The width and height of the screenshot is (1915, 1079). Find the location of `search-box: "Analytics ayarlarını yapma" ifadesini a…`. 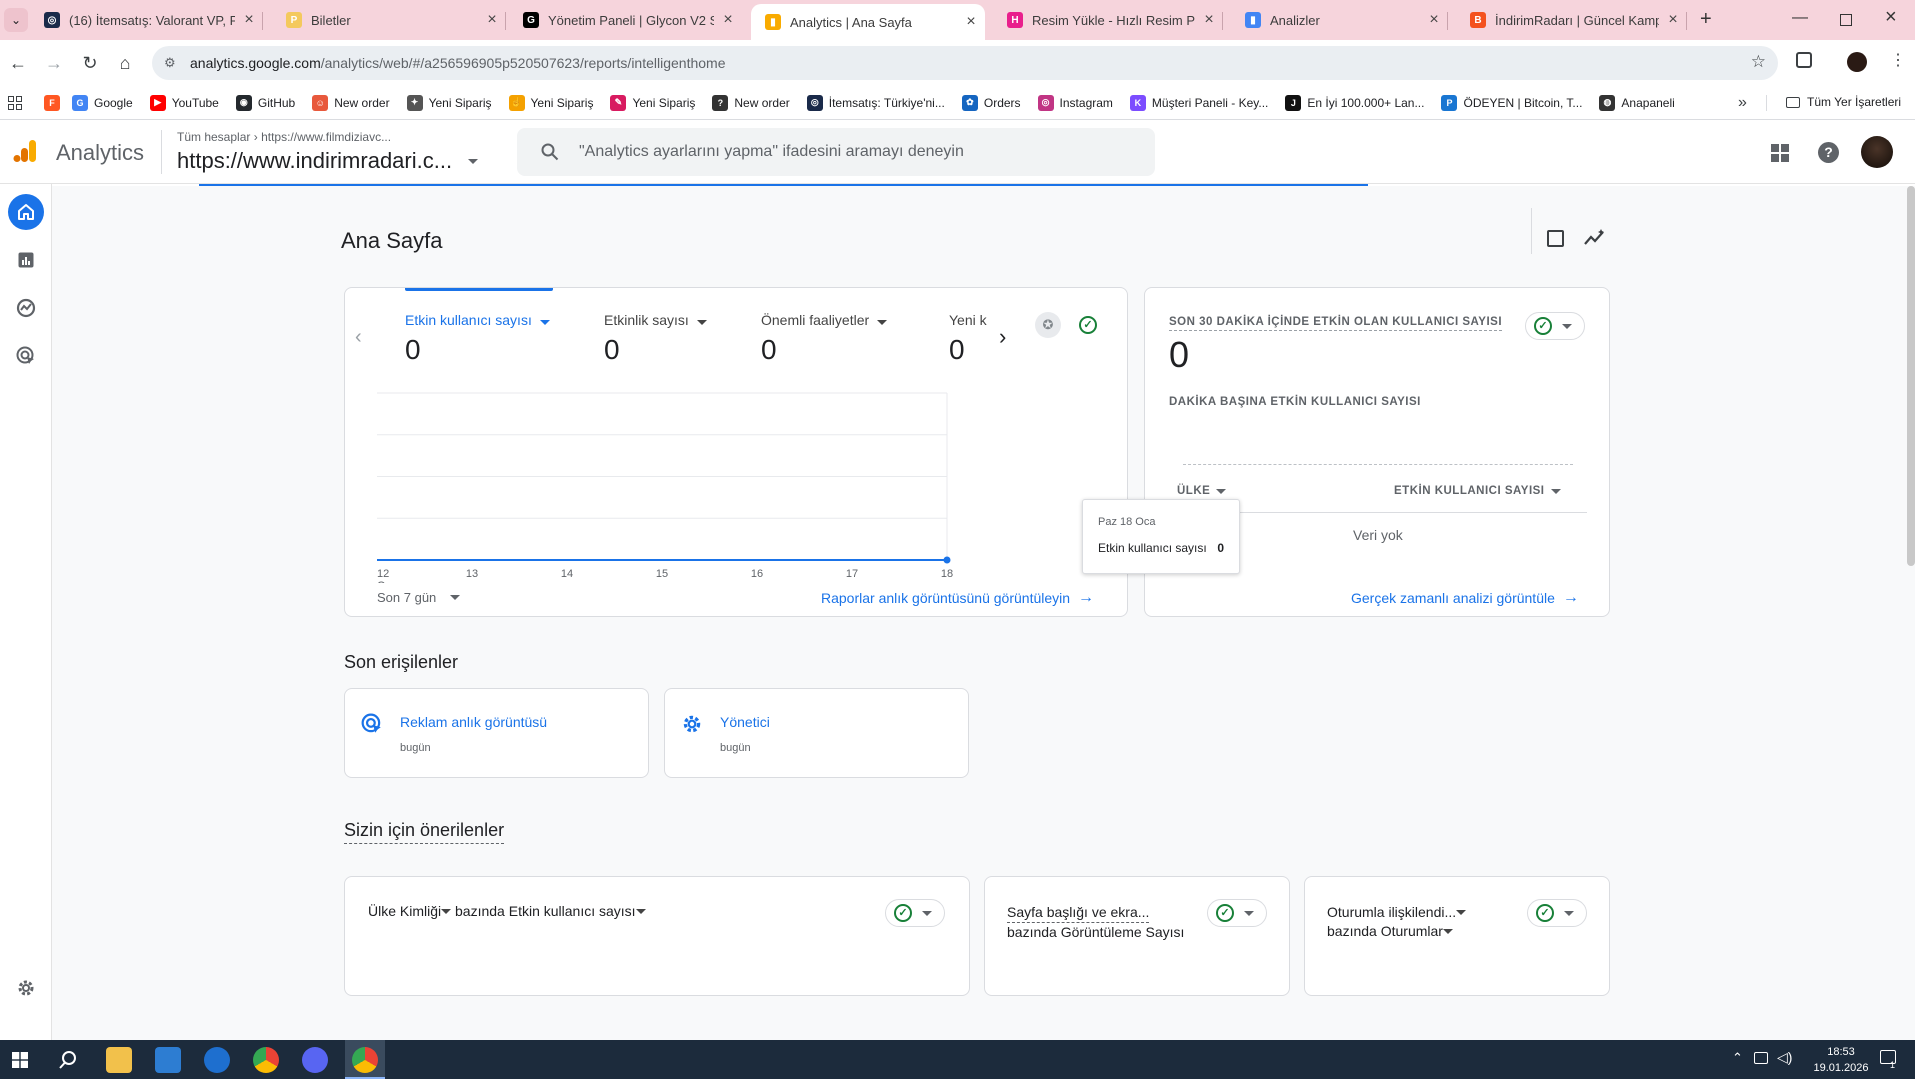

search-box: "Analytics ayarlarını yapma" ifadesini a… is located at coordinates (836, 152).